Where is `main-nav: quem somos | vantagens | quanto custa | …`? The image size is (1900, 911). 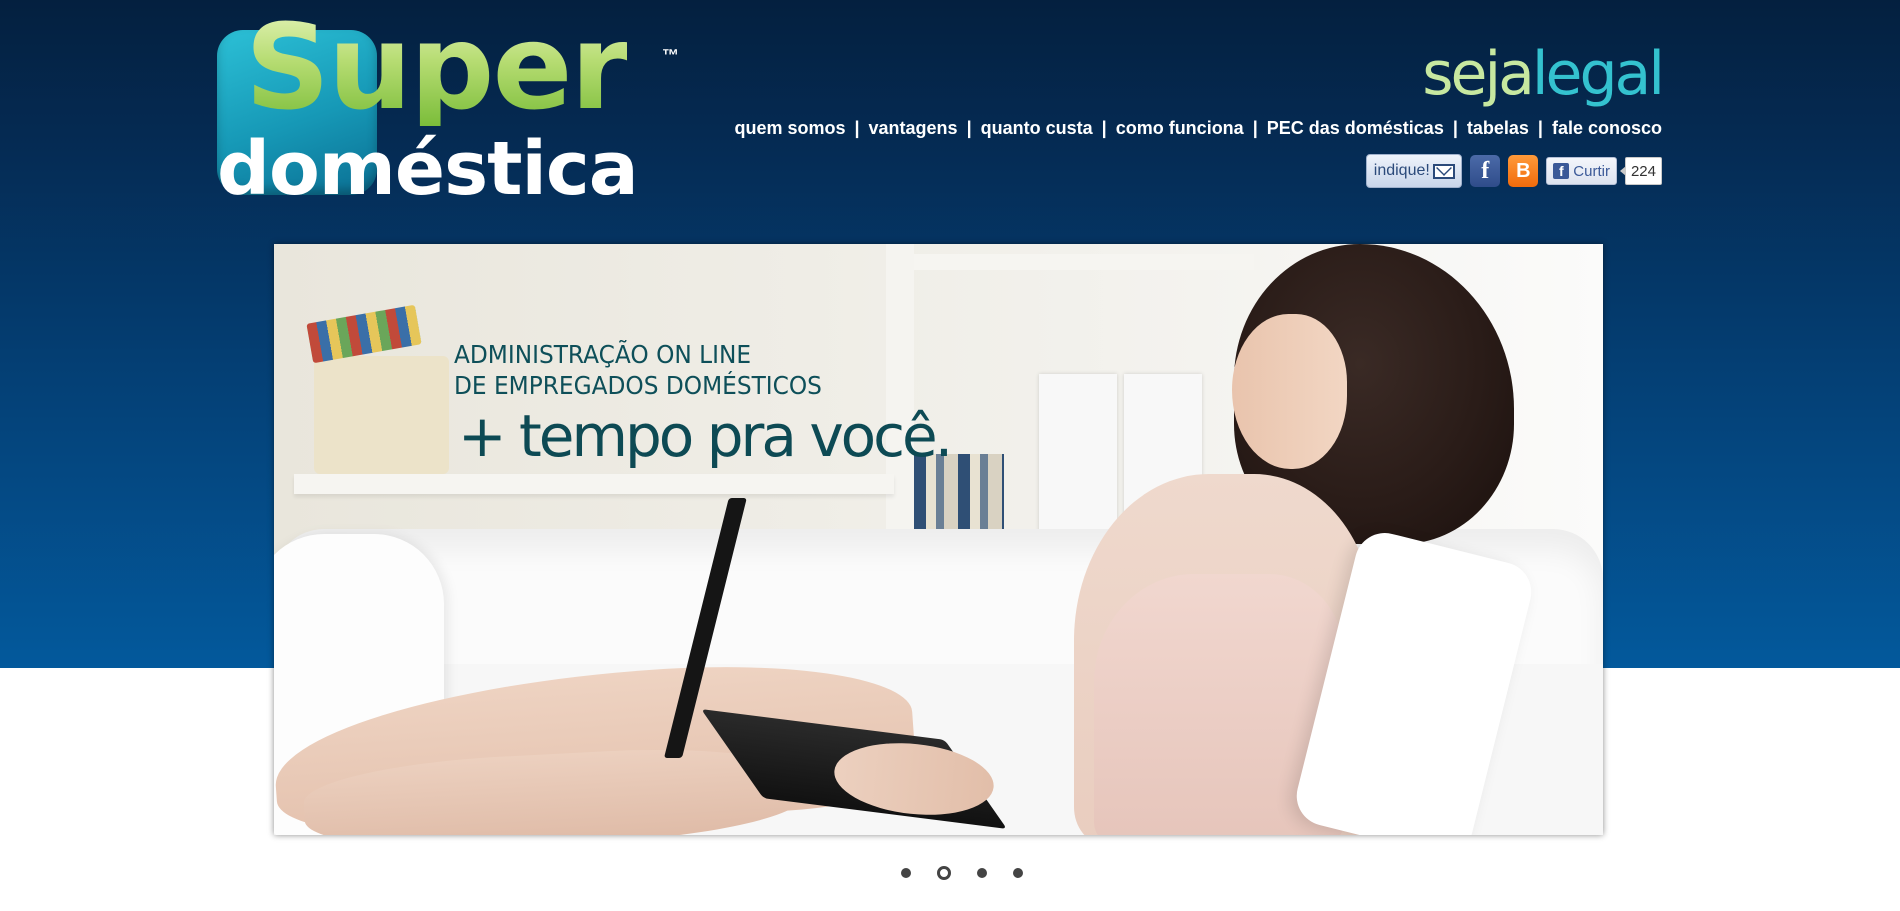 main-nav: quem somos | vantagens | quanto custa | … is located at coordinates (1198, 128).